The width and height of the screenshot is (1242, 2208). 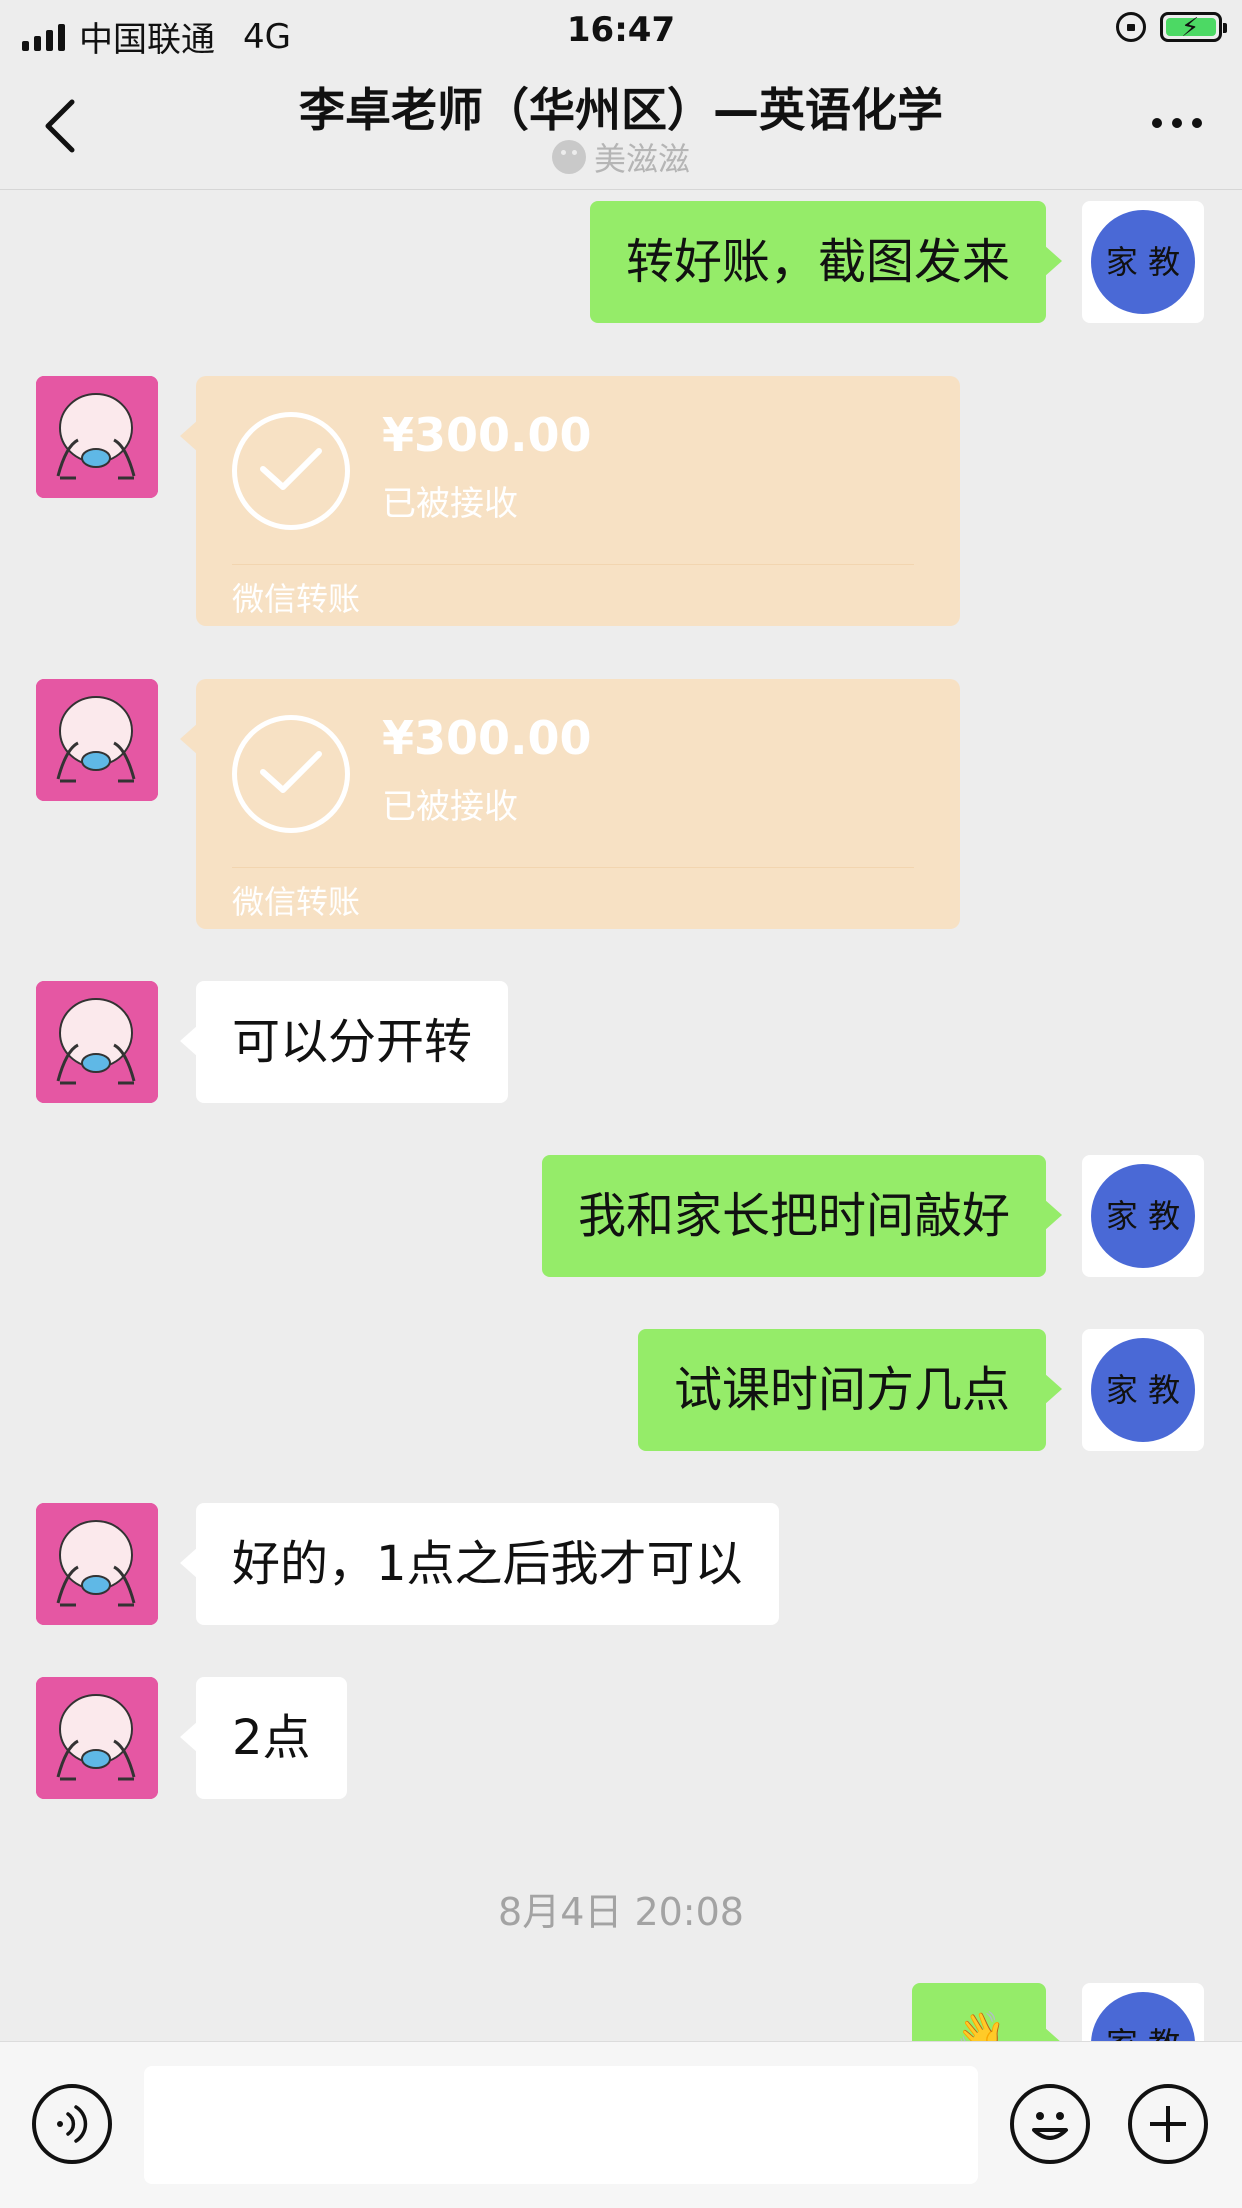 What do you see at coordinates (981, 2025) in the screenshot?
I see `wave-emoji-icon: 👋` at bounding box center [981, 2025].